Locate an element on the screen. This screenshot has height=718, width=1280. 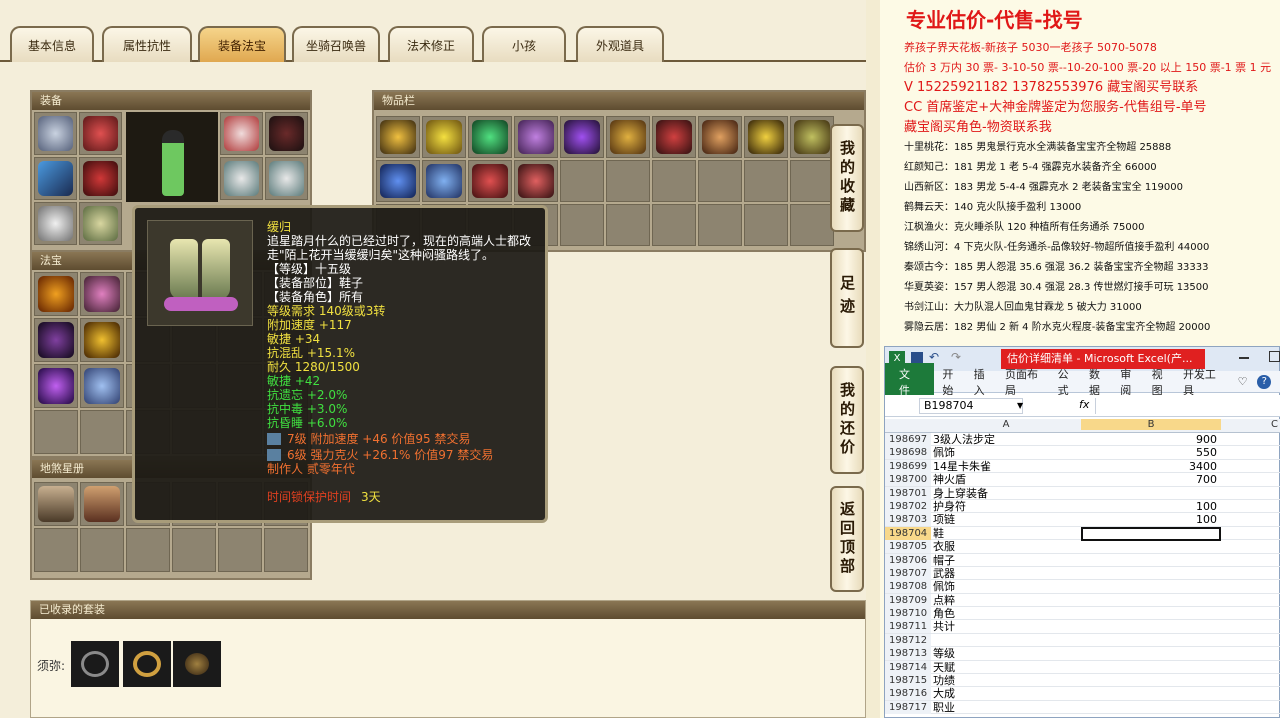
dropdown-icon: ▼ is located at coordinates (1020, 405).